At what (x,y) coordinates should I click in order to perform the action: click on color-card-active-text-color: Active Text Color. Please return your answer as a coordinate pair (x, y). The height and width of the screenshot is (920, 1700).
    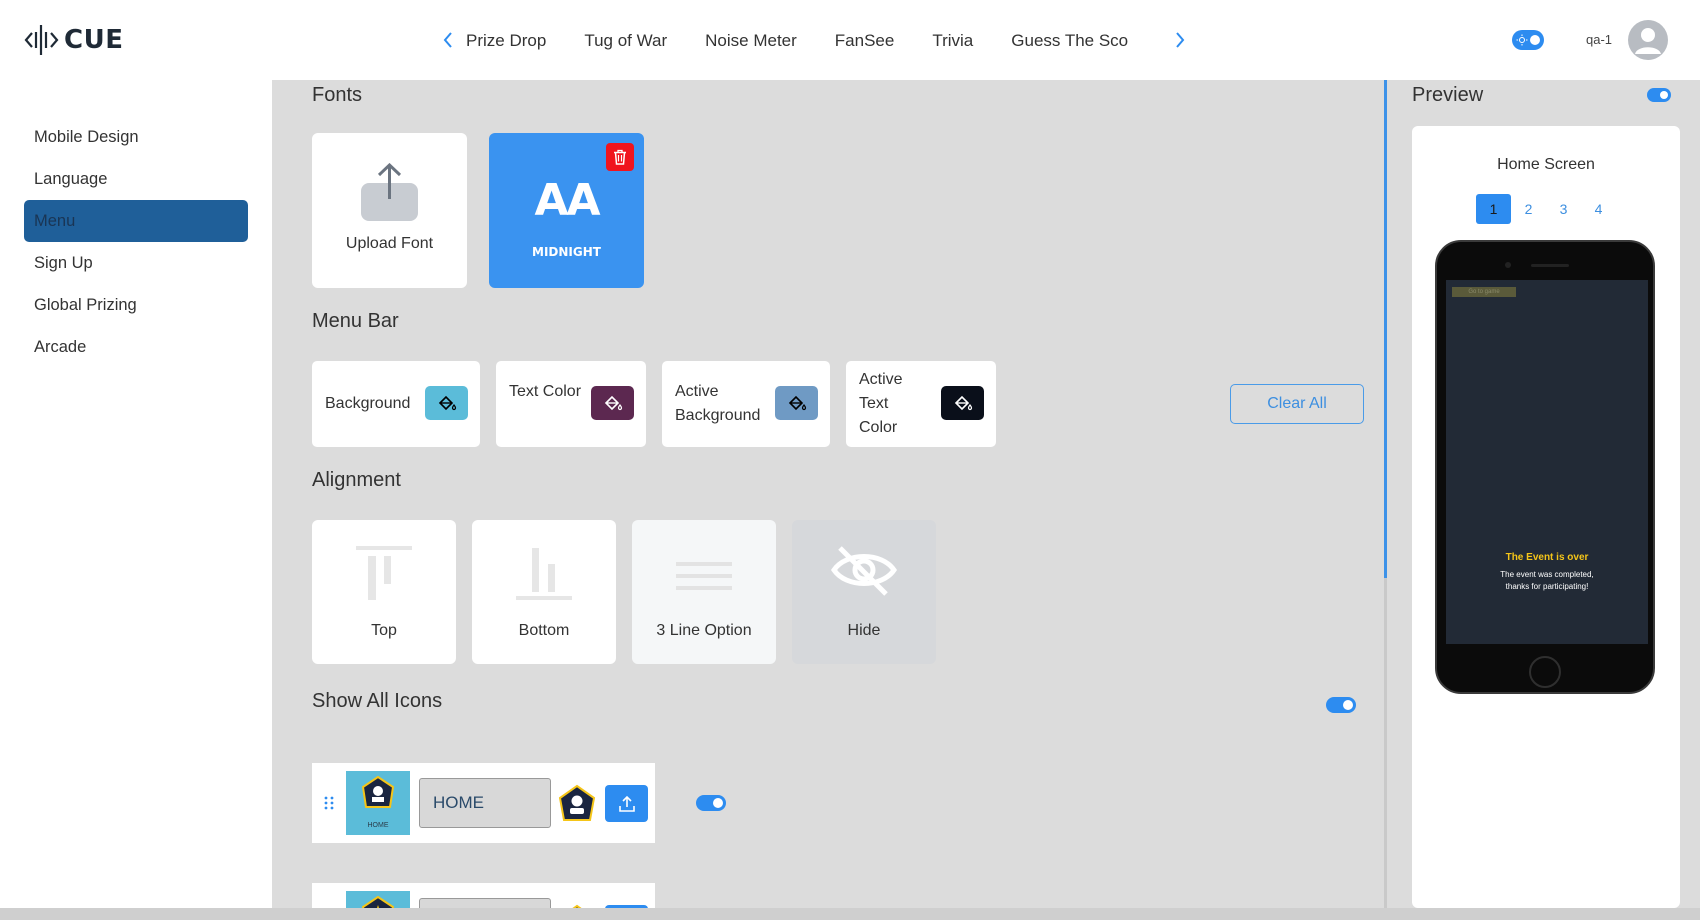
    Looking at the image, I should click on (921, 404).